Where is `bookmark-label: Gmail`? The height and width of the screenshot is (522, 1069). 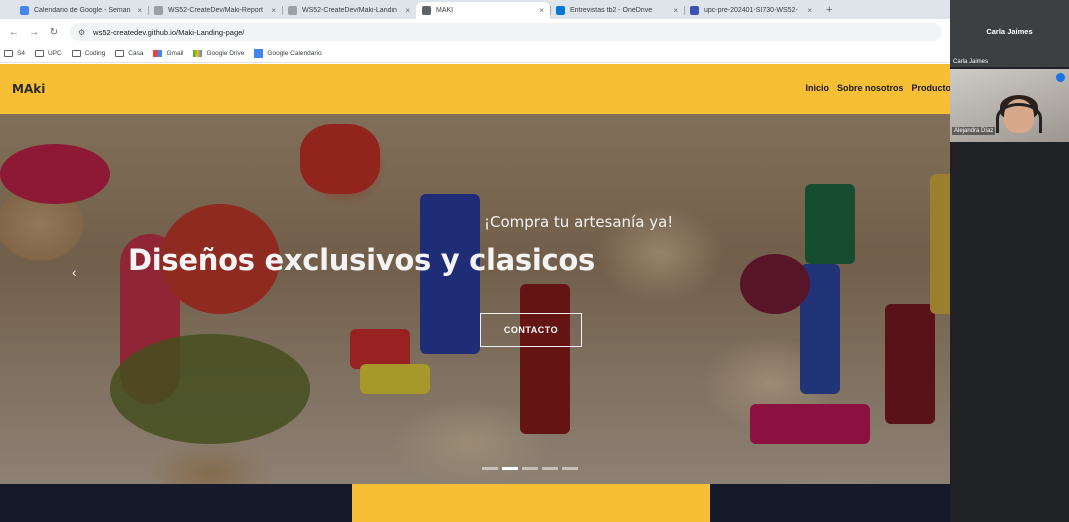
bookmark-label: Gmail is located at coordinates (175, 53).